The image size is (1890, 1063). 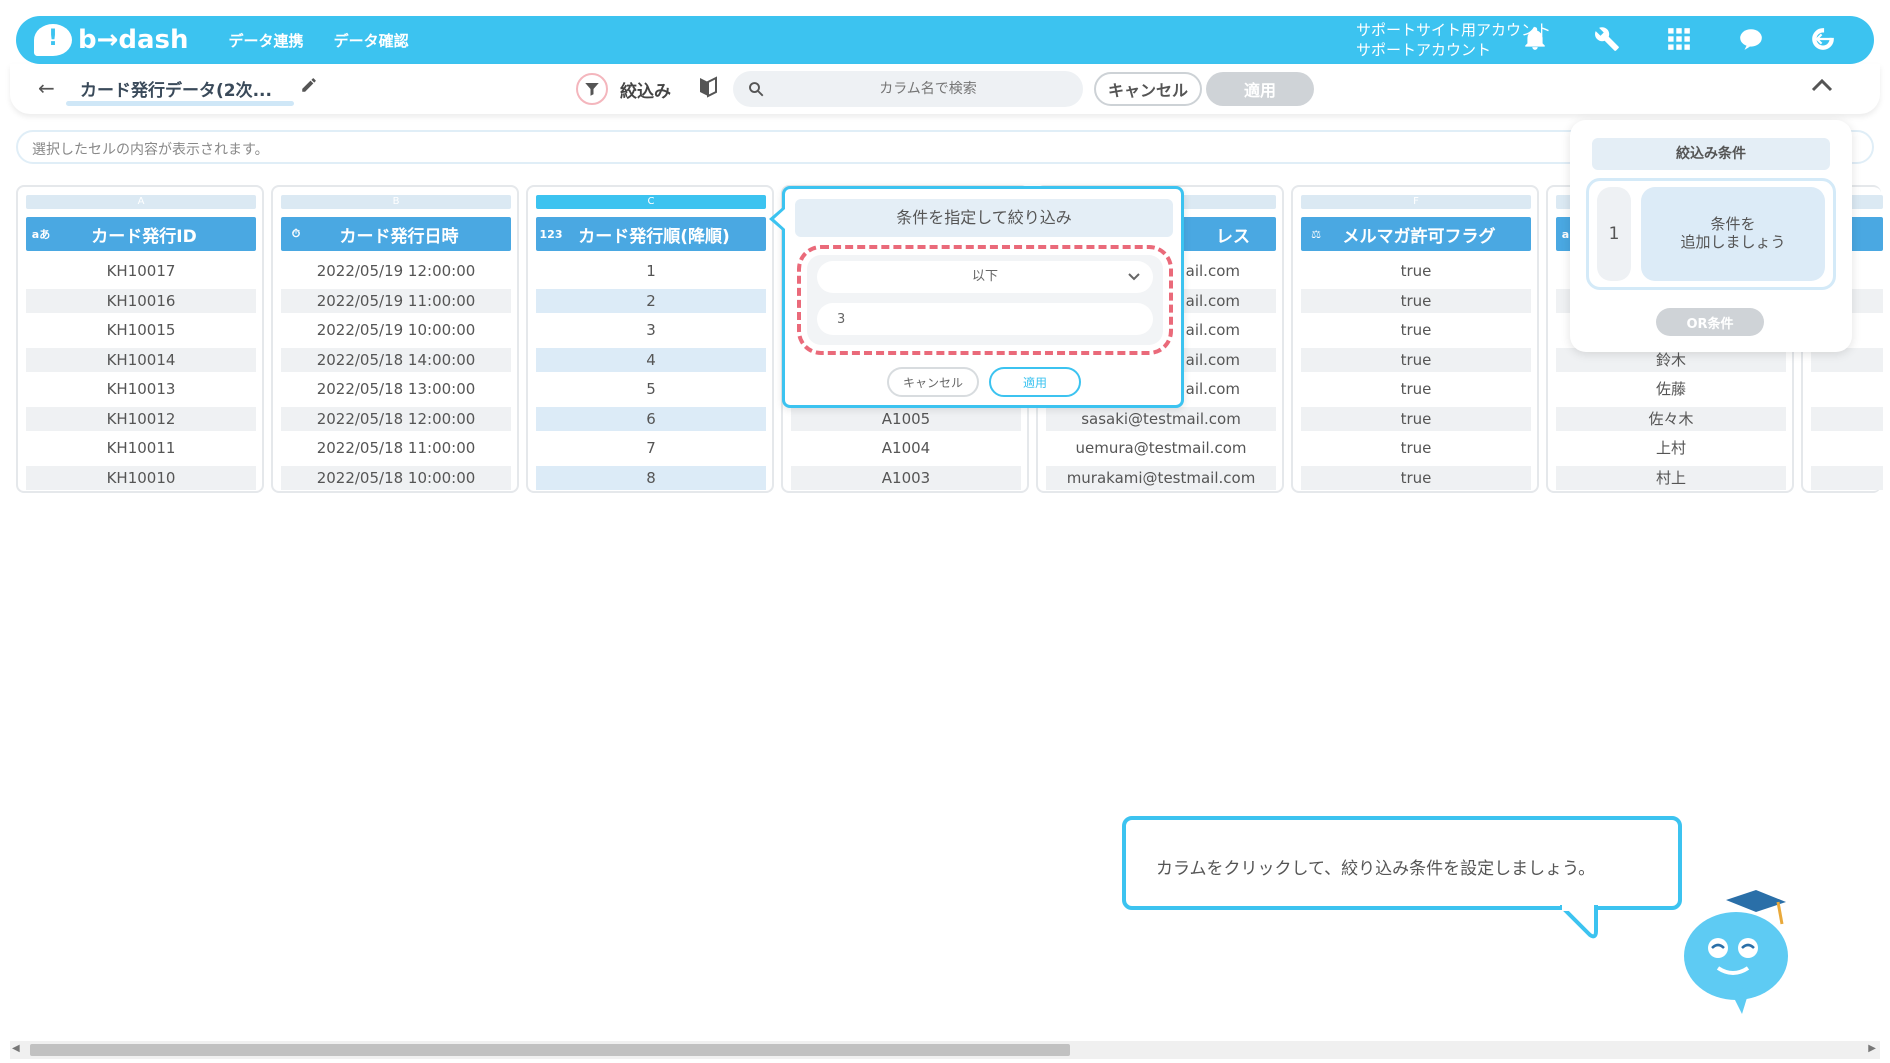 What do you see at coordinates (651, 448) in the screenshot?
I see `table-cell: 7` at bounding box center [651, 448].